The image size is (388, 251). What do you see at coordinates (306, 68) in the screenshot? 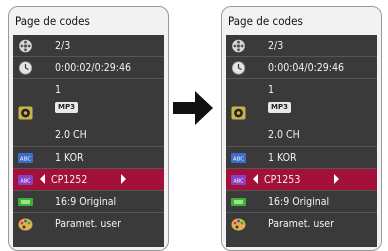
I see `time-value: 0:00:04/0:29:46` at bounding box center [306, 68].